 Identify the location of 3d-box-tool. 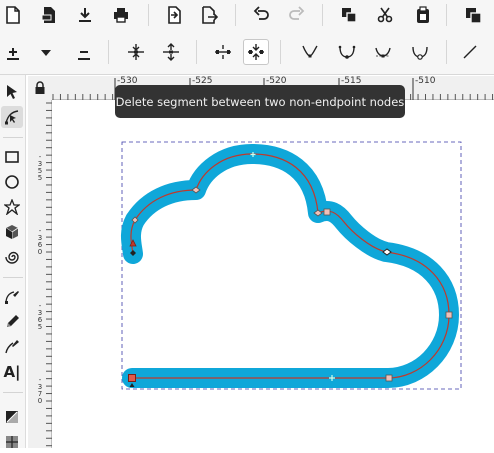
(12, 232).